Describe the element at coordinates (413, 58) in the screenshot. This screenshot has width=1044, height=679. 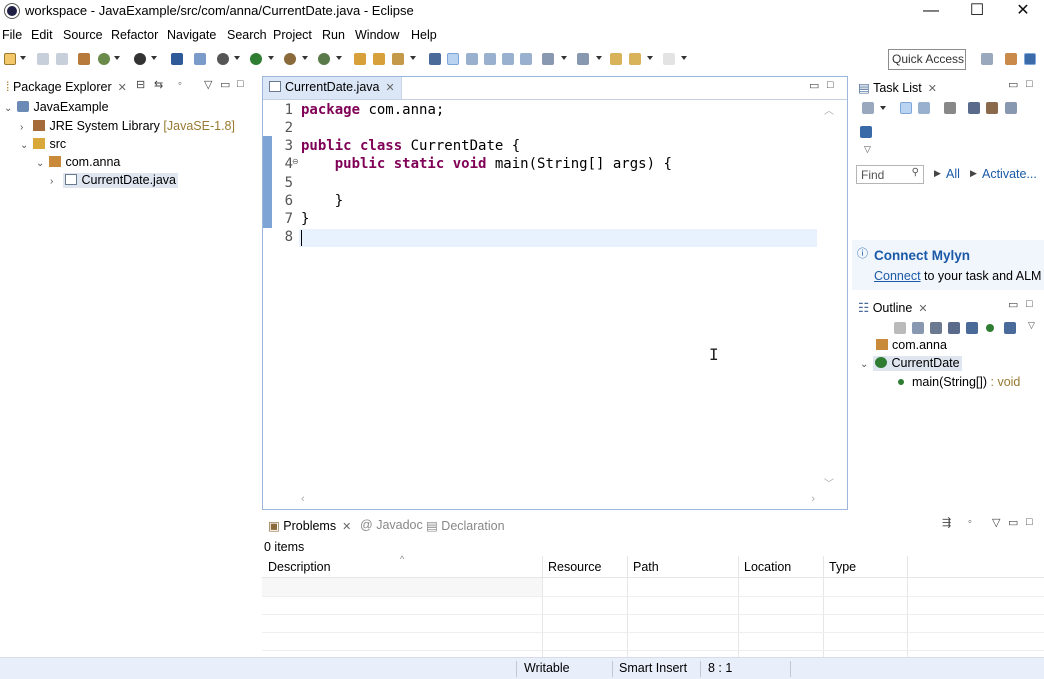
I see `search-dropdown-icon` at that location.